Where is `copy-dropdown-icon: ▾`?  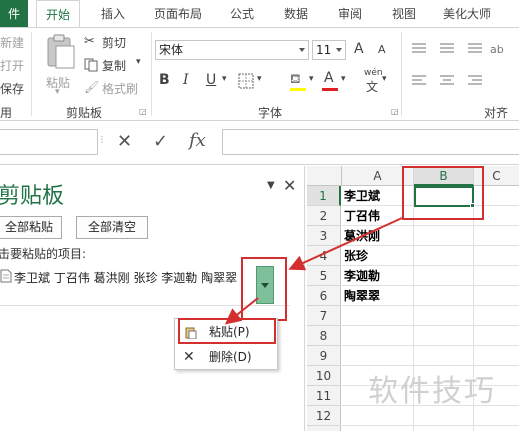
copy-dropdown-icon: ▾ is located at coordinates (138, 62).